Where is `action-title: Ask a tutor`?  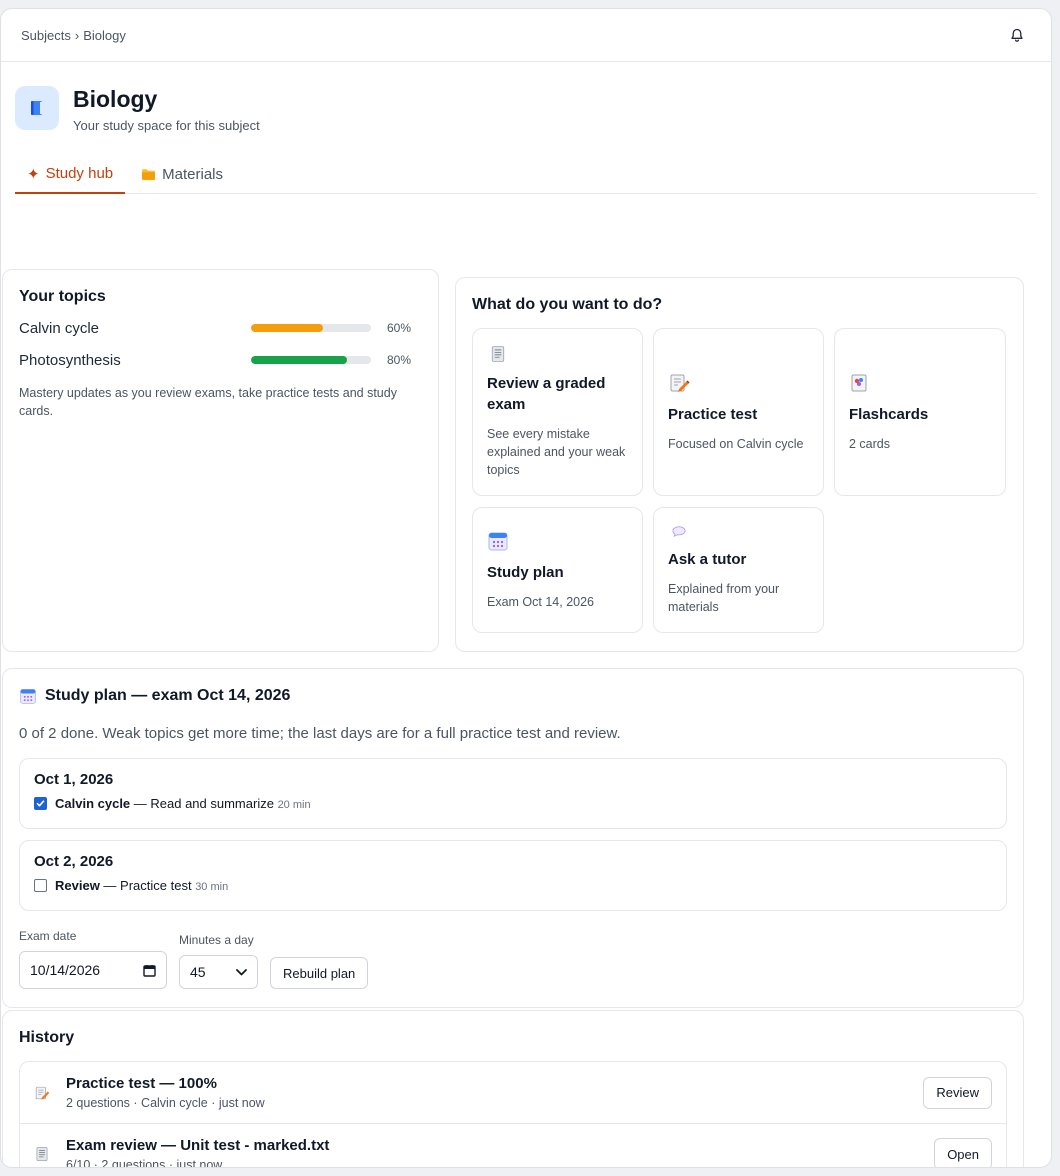 action-title: Ask a tutor is located at coordinates (707, 559).